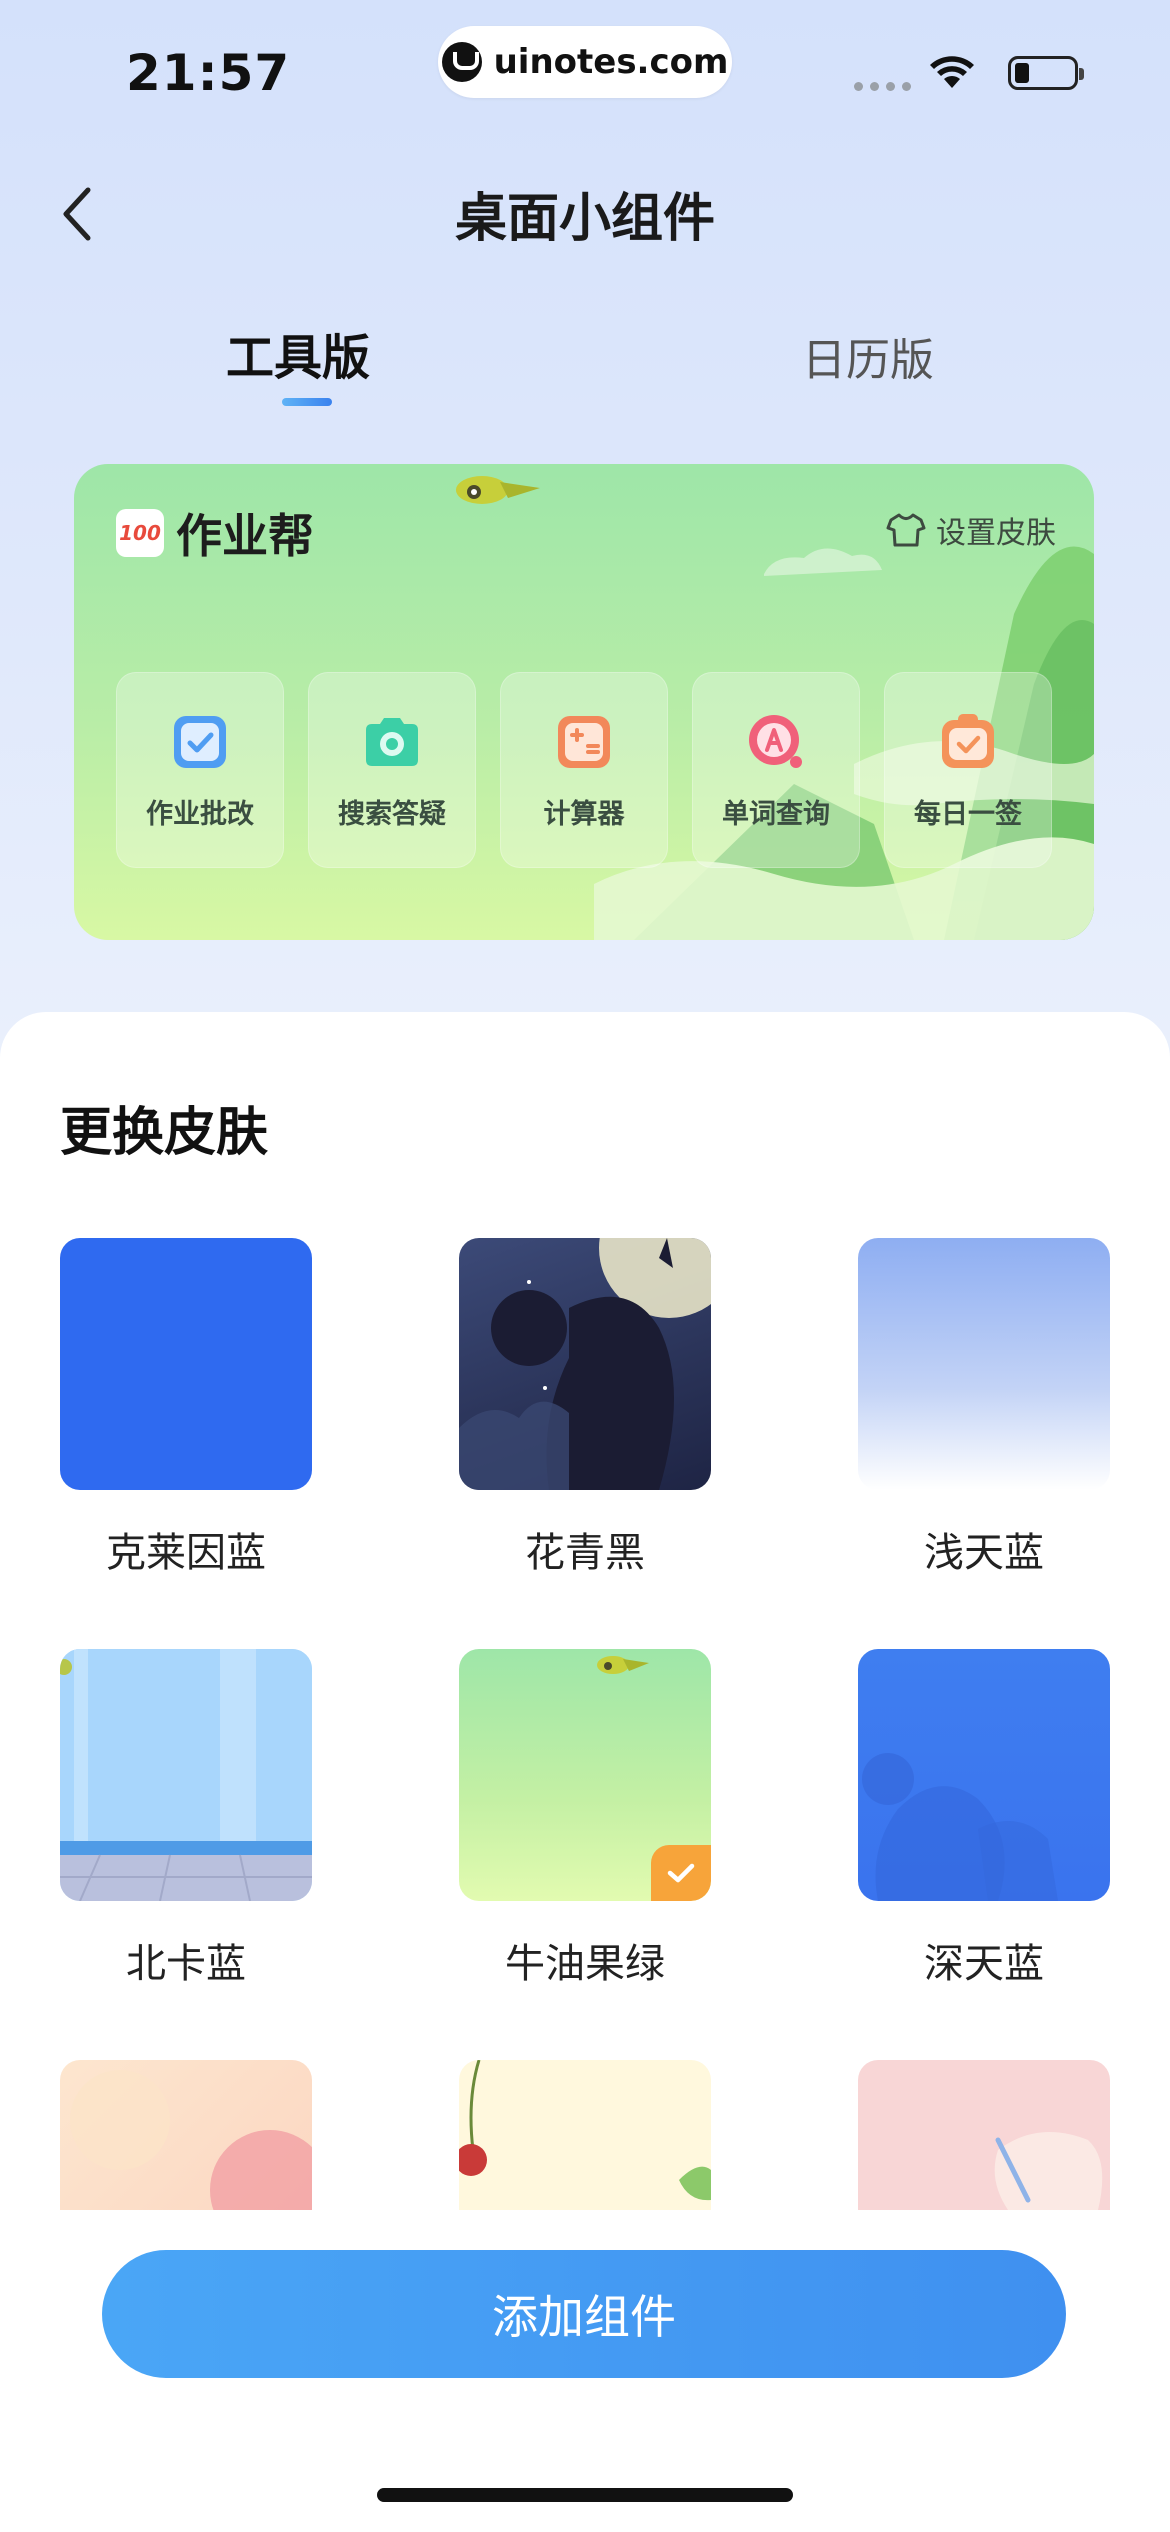  What do you see at coordinates (140, 533) in the screenshot?
I see `zuoyebang-logo: 100` at bounding box center [140, 533].